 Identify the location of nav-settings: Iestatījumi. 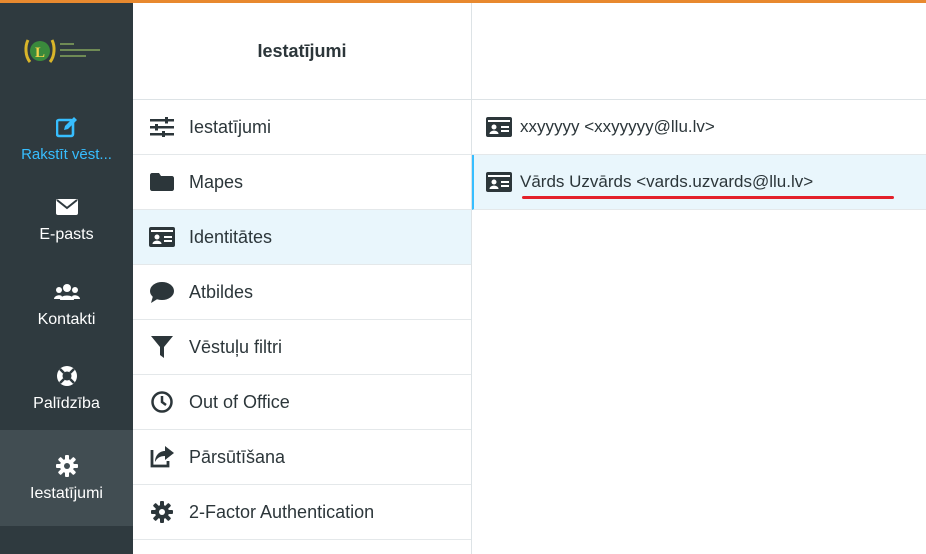
(66, 478).